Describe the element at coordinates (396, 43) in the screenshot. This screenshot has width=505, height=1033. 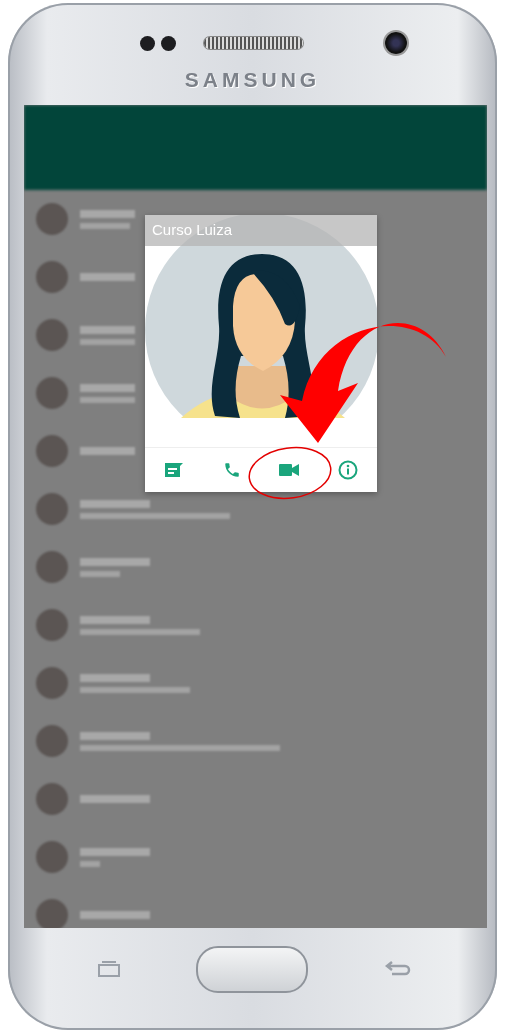
I see `front-camera-icon` at that location.